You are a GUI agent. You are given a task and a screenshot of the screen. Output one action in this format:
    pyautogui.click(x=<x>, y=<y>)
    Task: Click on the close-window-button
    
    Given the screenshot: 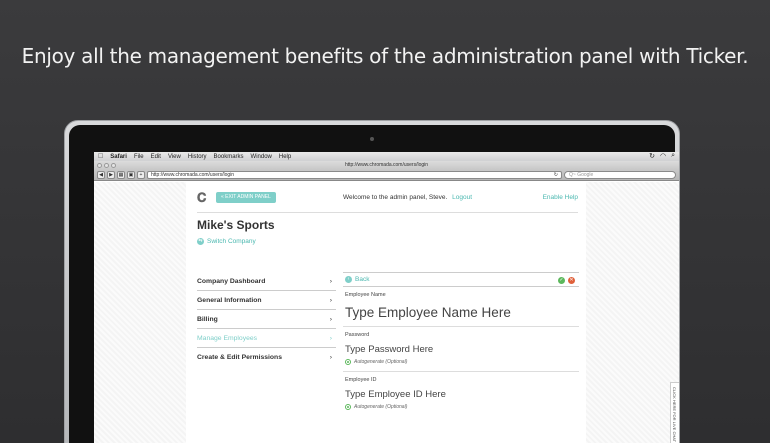 What is the action you would take?
    pyautogui.click(x=99, y=165)
    